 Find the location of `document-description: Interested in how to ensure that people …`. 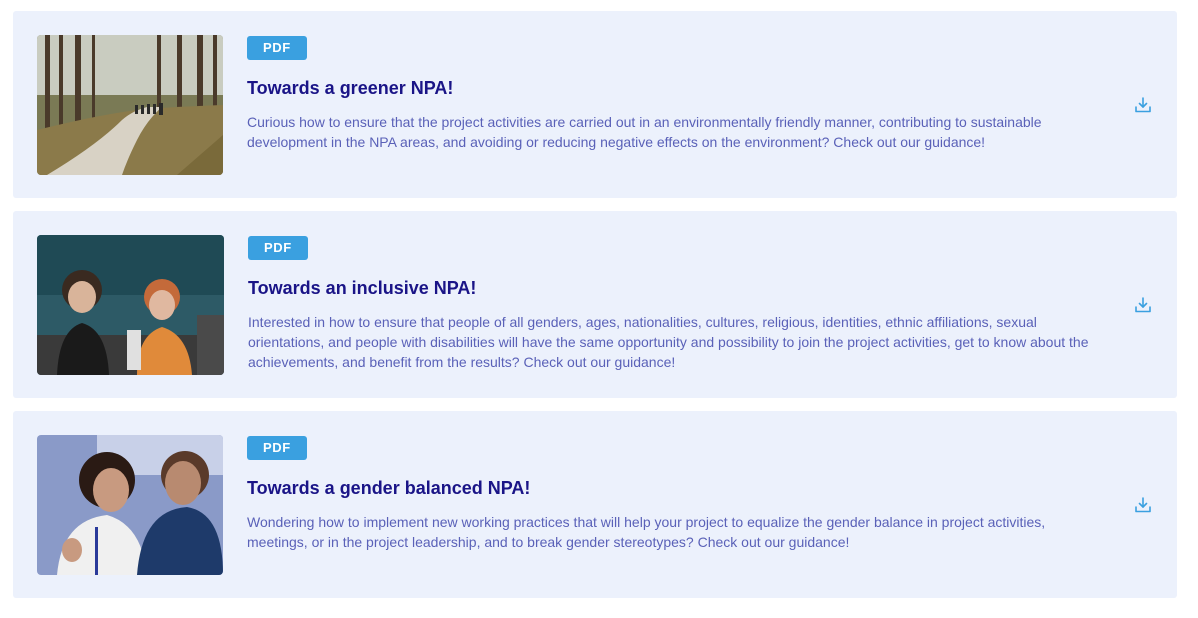

document-description: Interested in how to ensure that people … is located at coordinates (668, 342).